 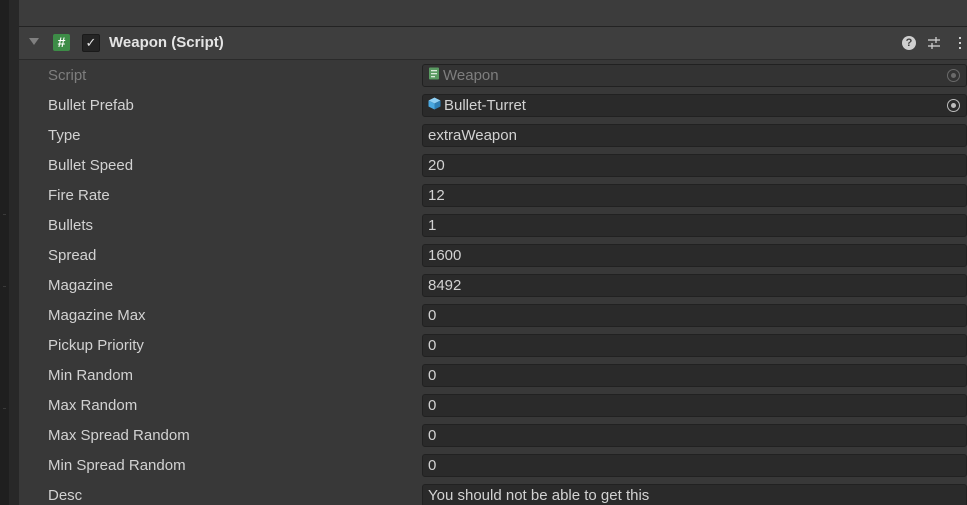 What do you see at coordinates (493, 43) in the screenshot?
I see `component-header: # ✓ Weapon (Script) ?` at bounding box center [493, 43].